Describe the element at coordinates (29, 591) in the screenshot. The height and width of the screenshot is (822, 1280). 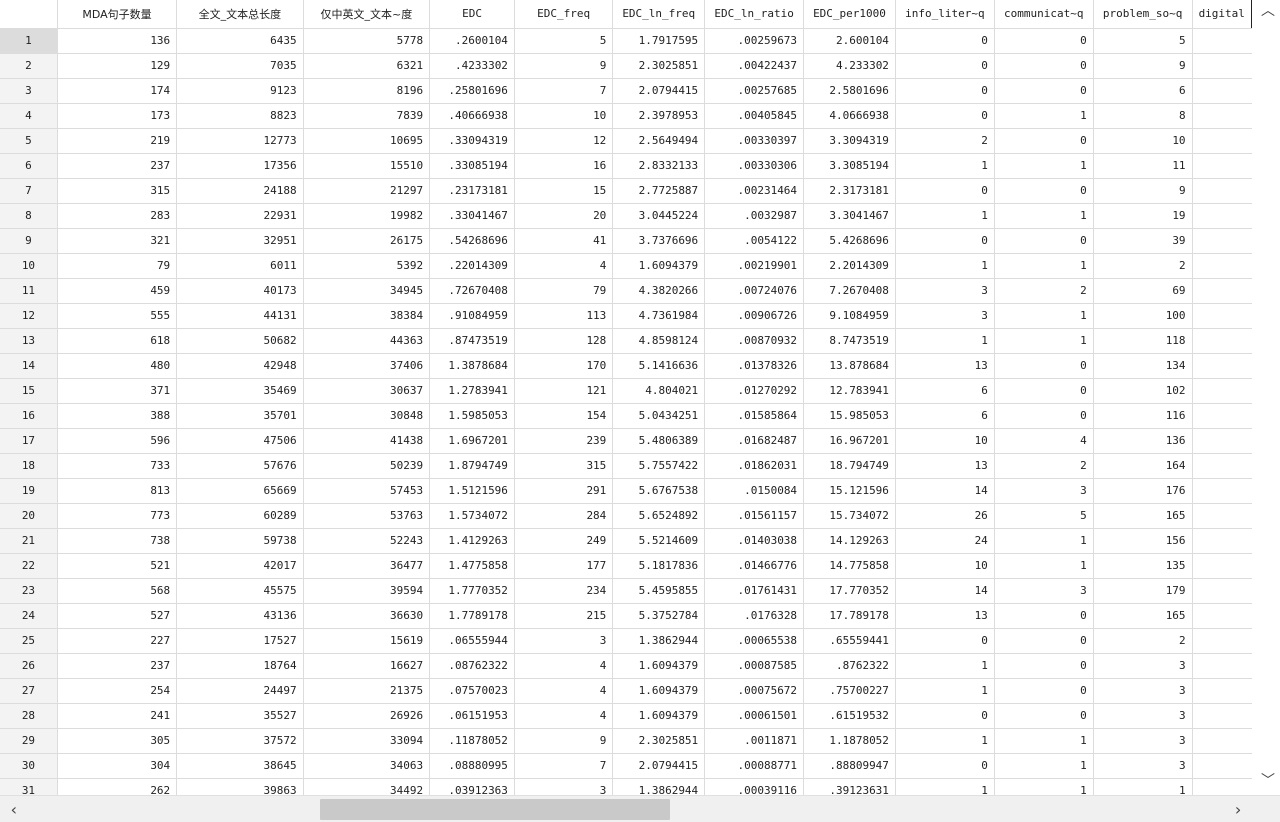
I see `row-number: 23` at that location.